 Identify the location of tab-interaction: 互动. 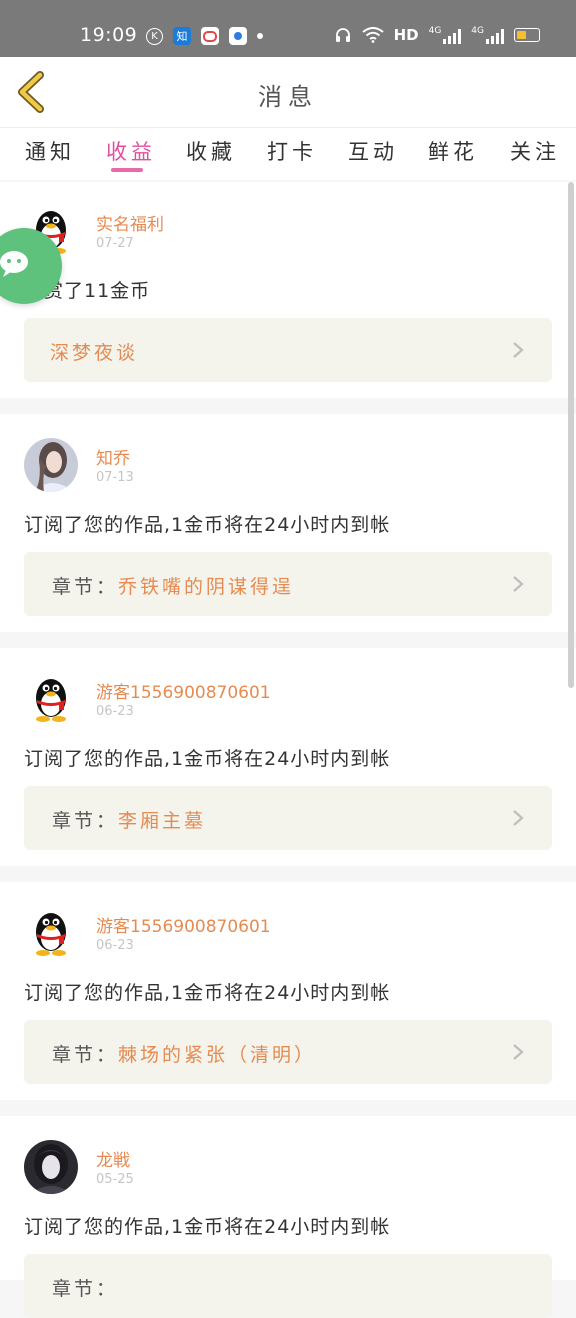
(373, 151).